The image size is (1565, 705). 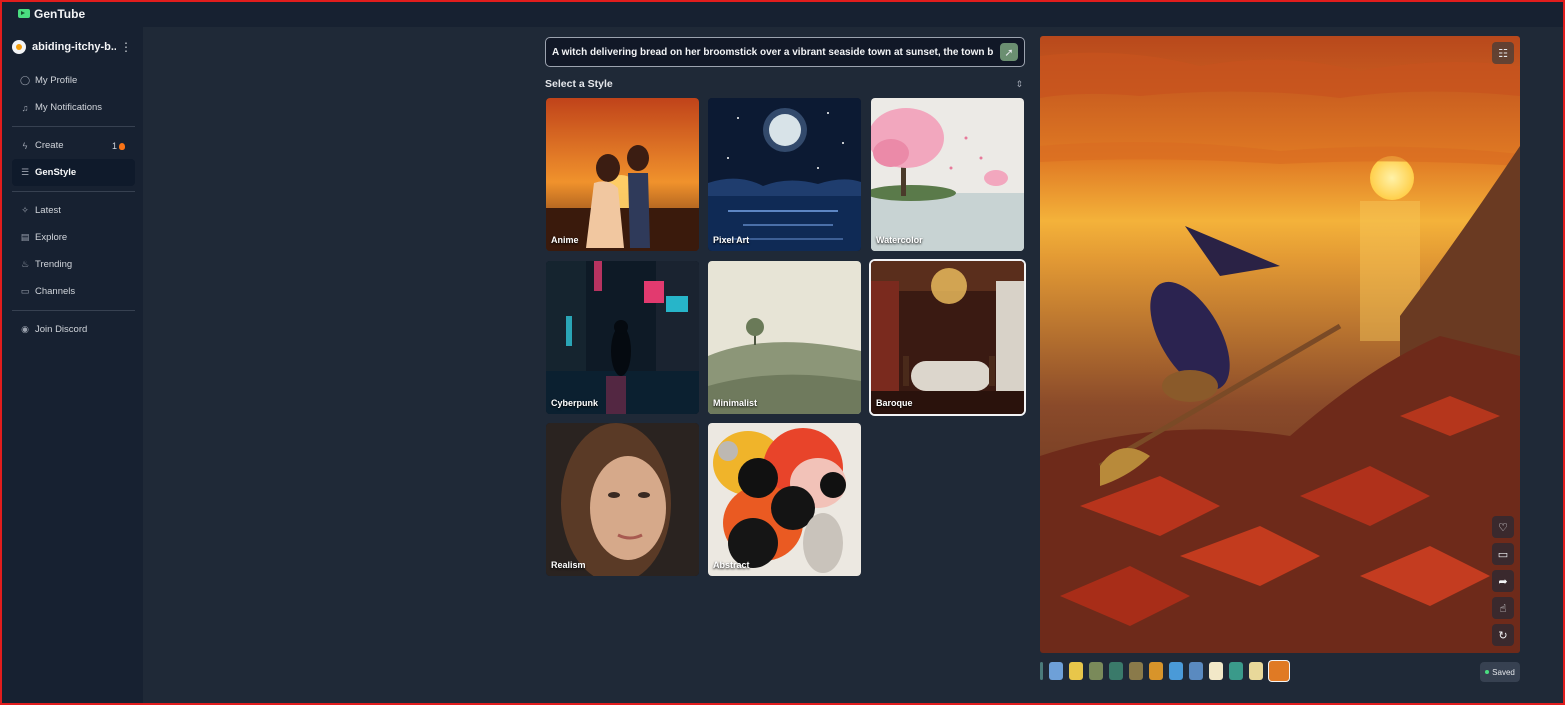 I want to click on abstract-thumbnail, so click(x=784, y=499).